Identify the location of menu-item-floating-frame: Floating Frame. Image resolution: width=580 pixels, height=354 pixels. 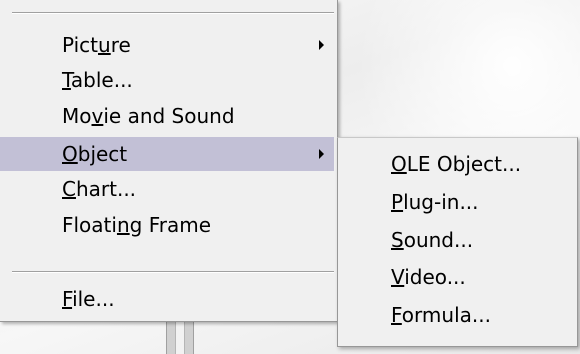
(167, 225).